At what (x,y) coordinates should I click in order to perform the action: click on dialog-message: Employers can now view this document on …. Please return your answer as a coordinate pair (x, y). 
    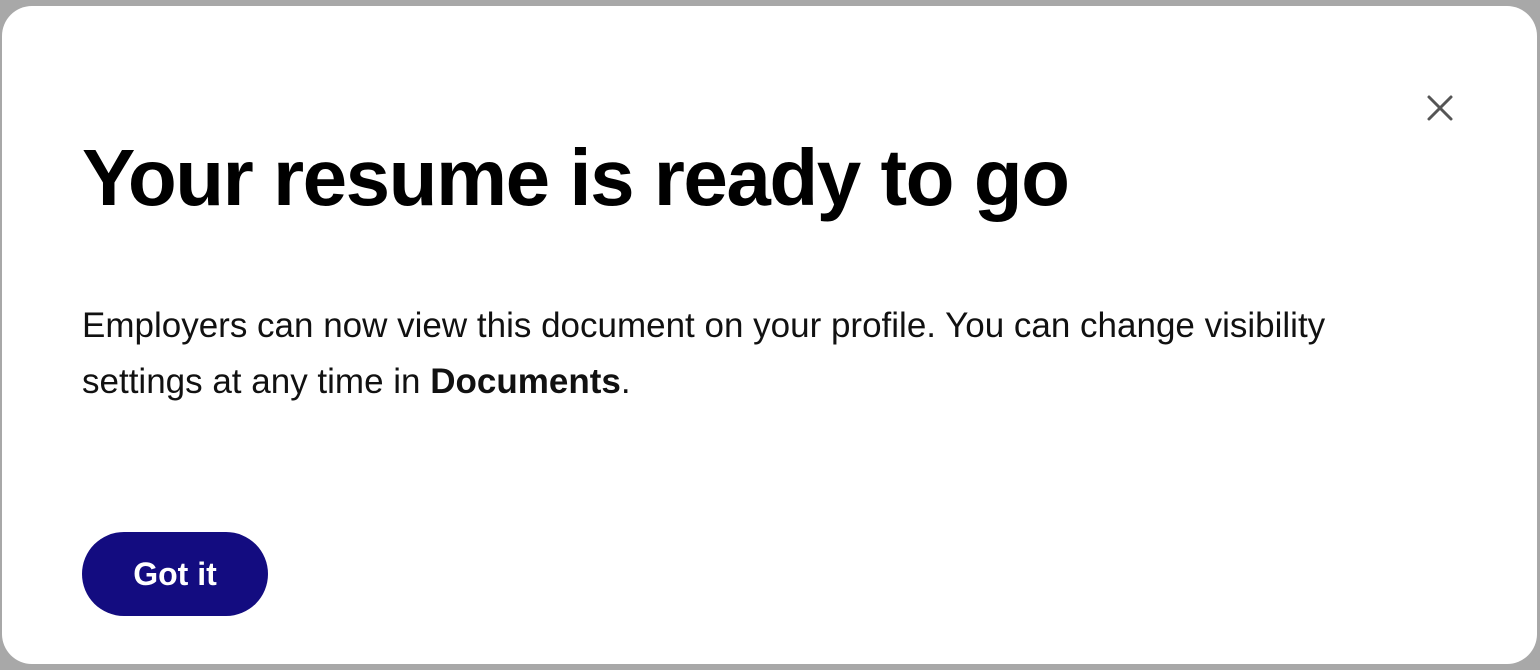
    Looking at the image, I should click on (752, 354).